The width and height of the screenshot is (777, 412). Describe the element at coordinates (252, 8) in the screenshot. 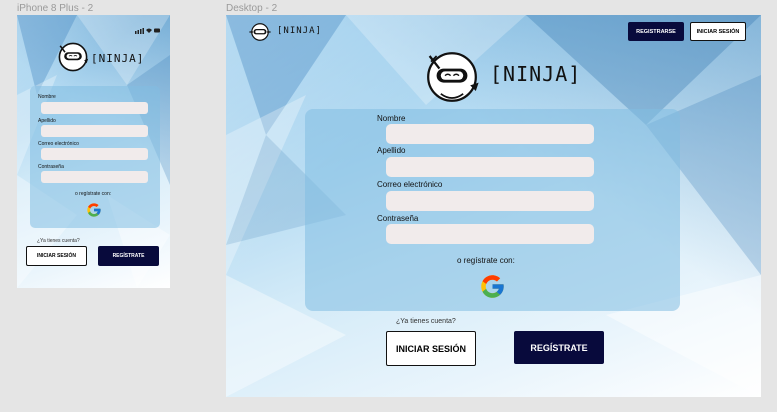

I see `desktop-frame-label: Desktop - 2` at that location.